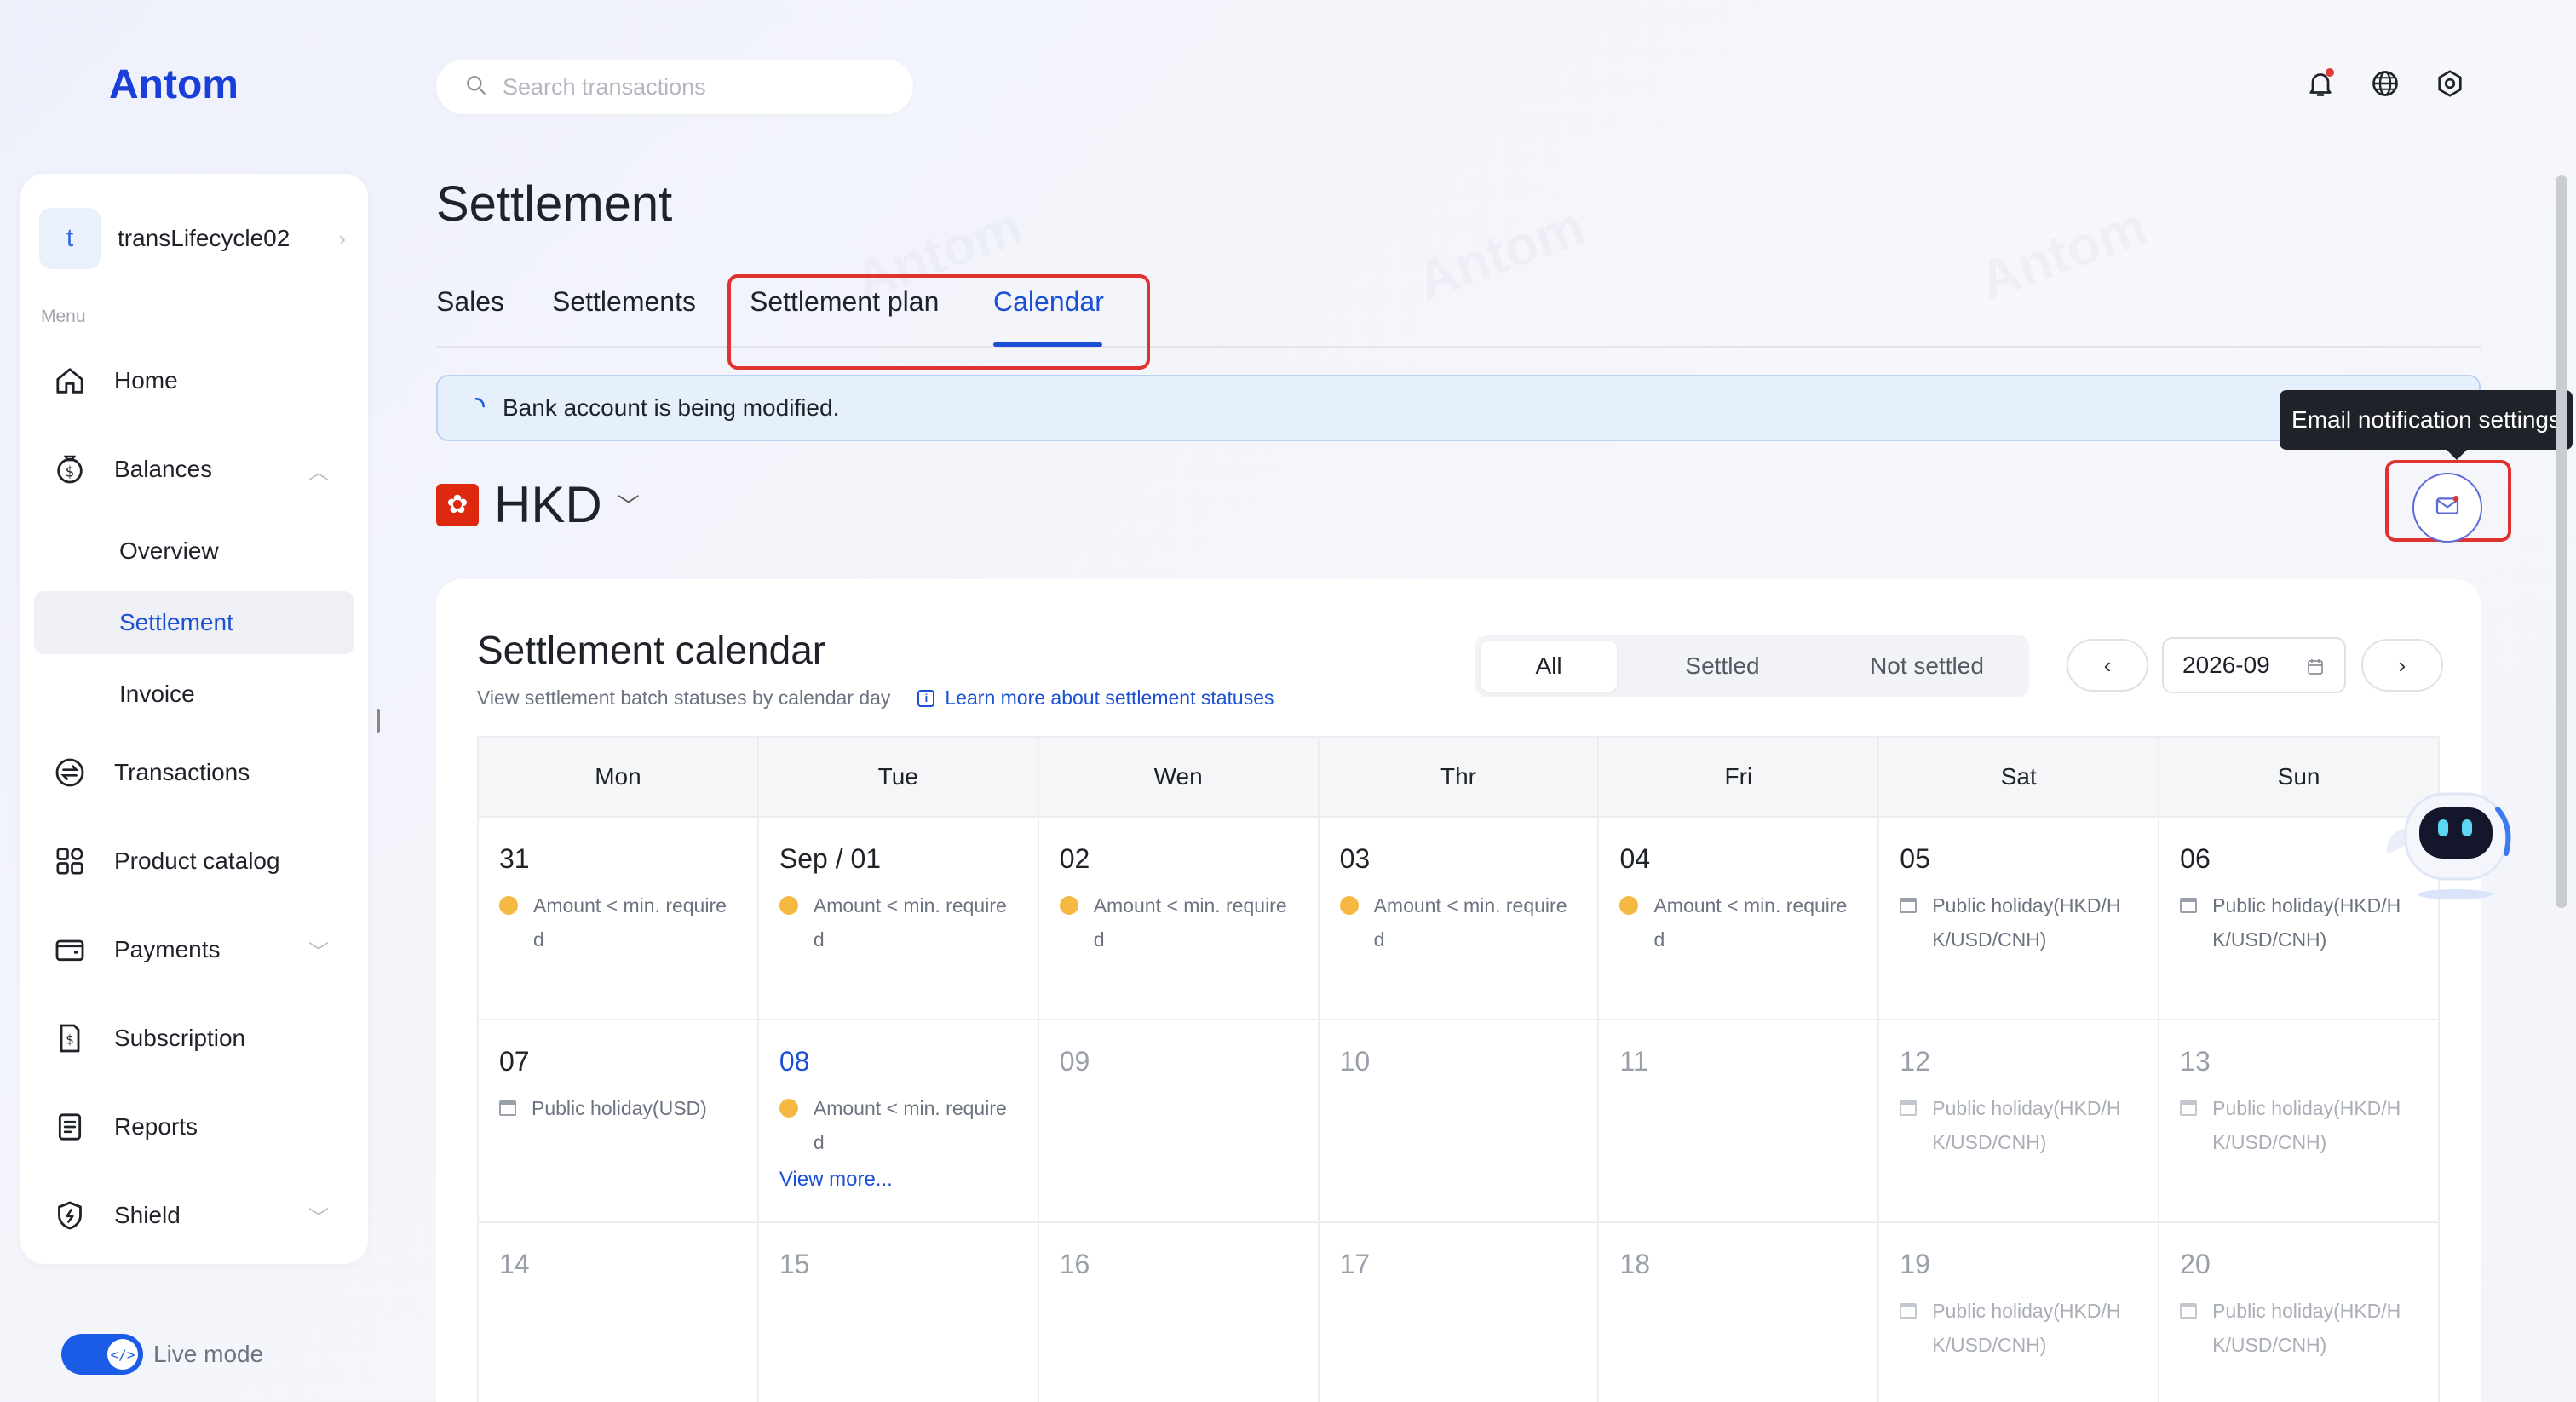 This screenshot has height=1402, width=2576. Describe the element at coordinates (1927, 666) in the screenshot. I see `filter-not-settled: Not settled` at that location.